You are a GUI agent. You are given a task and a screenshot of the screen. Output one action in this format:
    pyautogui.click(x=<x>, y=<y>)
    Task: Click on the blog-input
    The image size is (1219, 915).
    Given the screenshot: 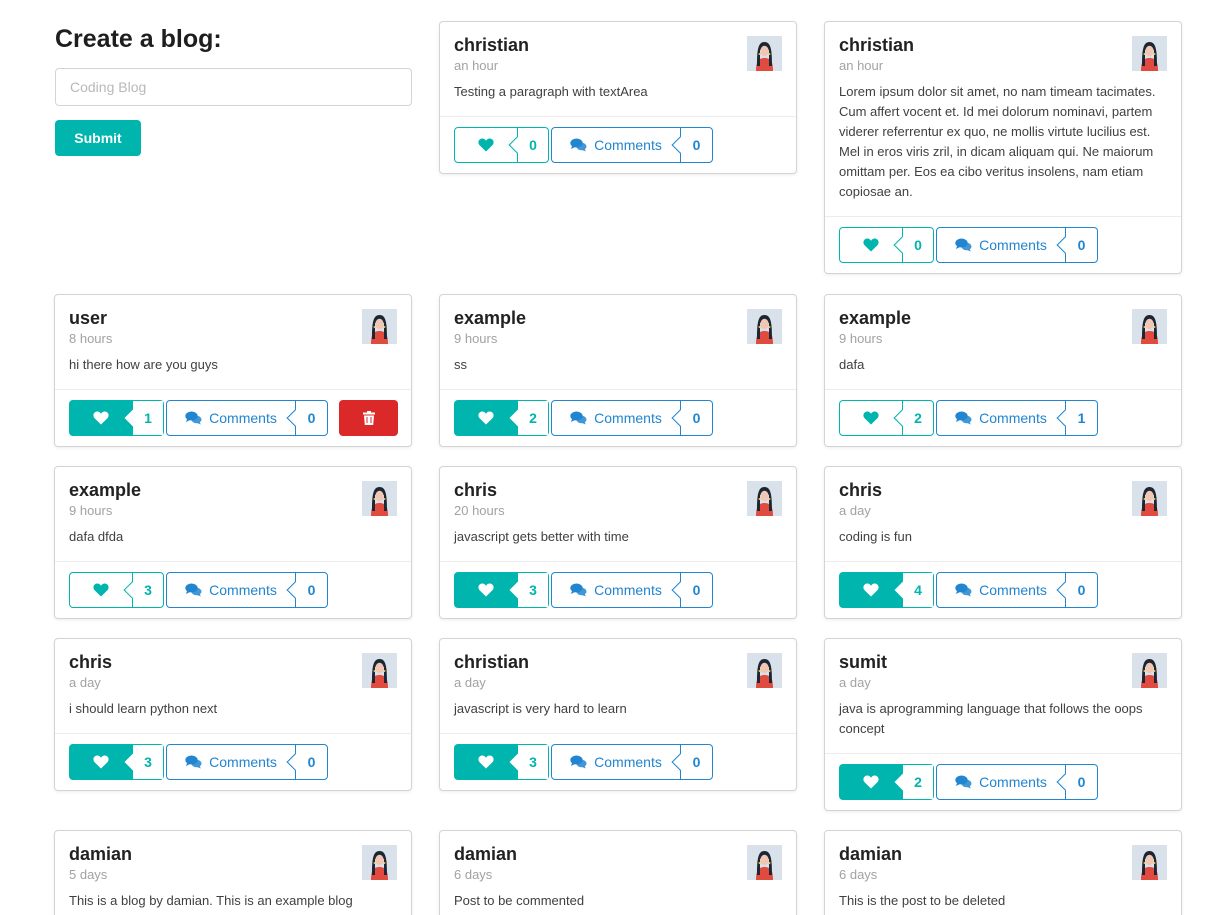 What is the action you would take?
    pyautogui.click(x=233, y=87)
    